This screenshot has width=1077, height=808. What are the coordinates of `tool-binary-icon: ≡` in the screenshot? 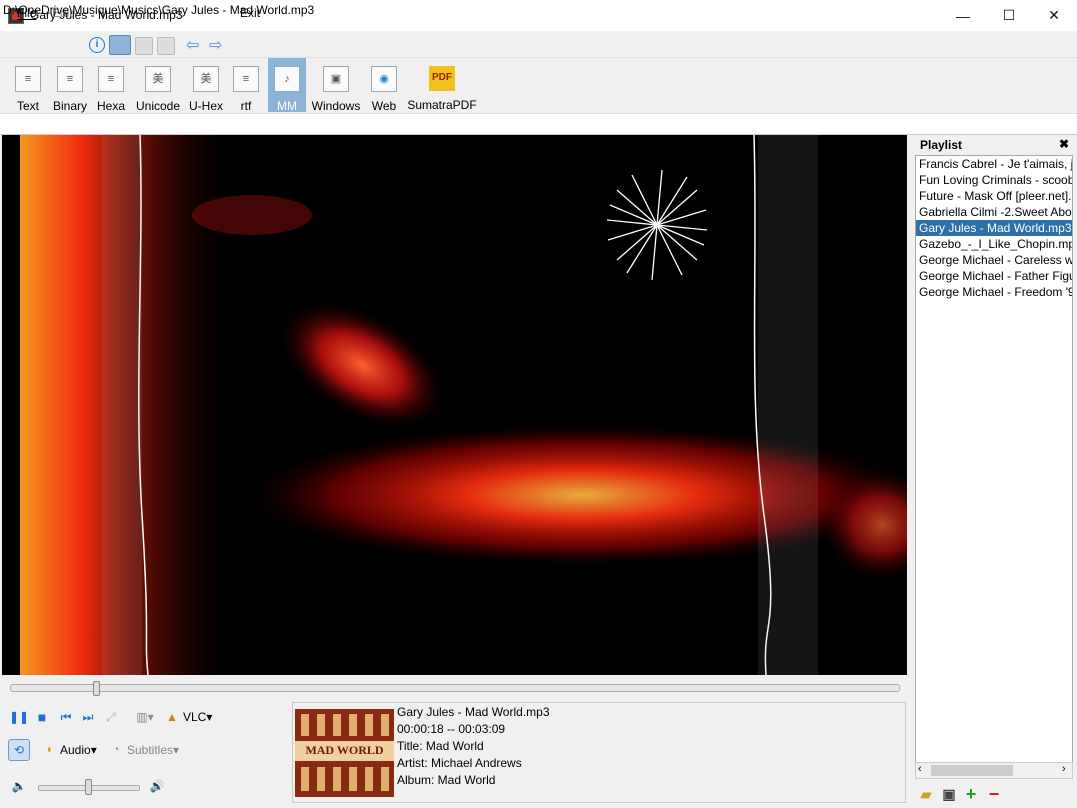 It's located at (70, 79).